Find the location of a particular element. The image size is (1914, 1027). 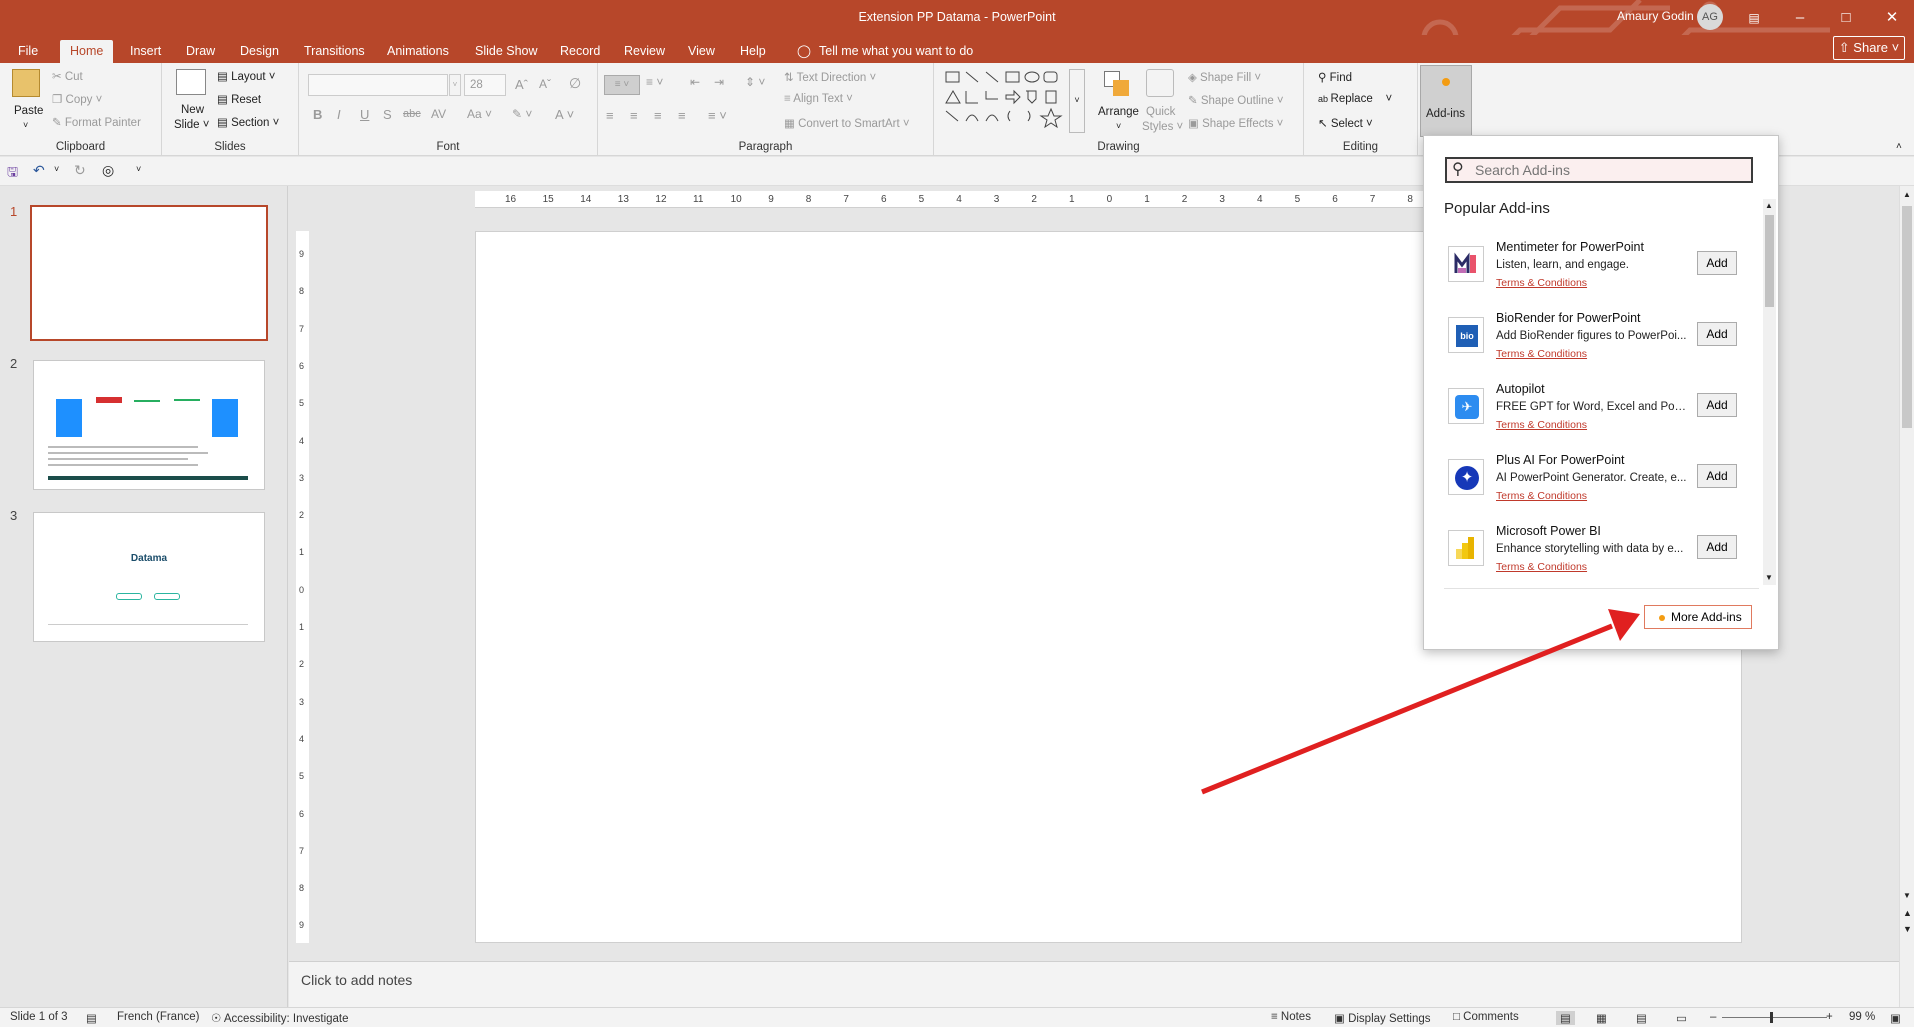

cut-button: ✂ Cut is located at coordinates (67, 76).